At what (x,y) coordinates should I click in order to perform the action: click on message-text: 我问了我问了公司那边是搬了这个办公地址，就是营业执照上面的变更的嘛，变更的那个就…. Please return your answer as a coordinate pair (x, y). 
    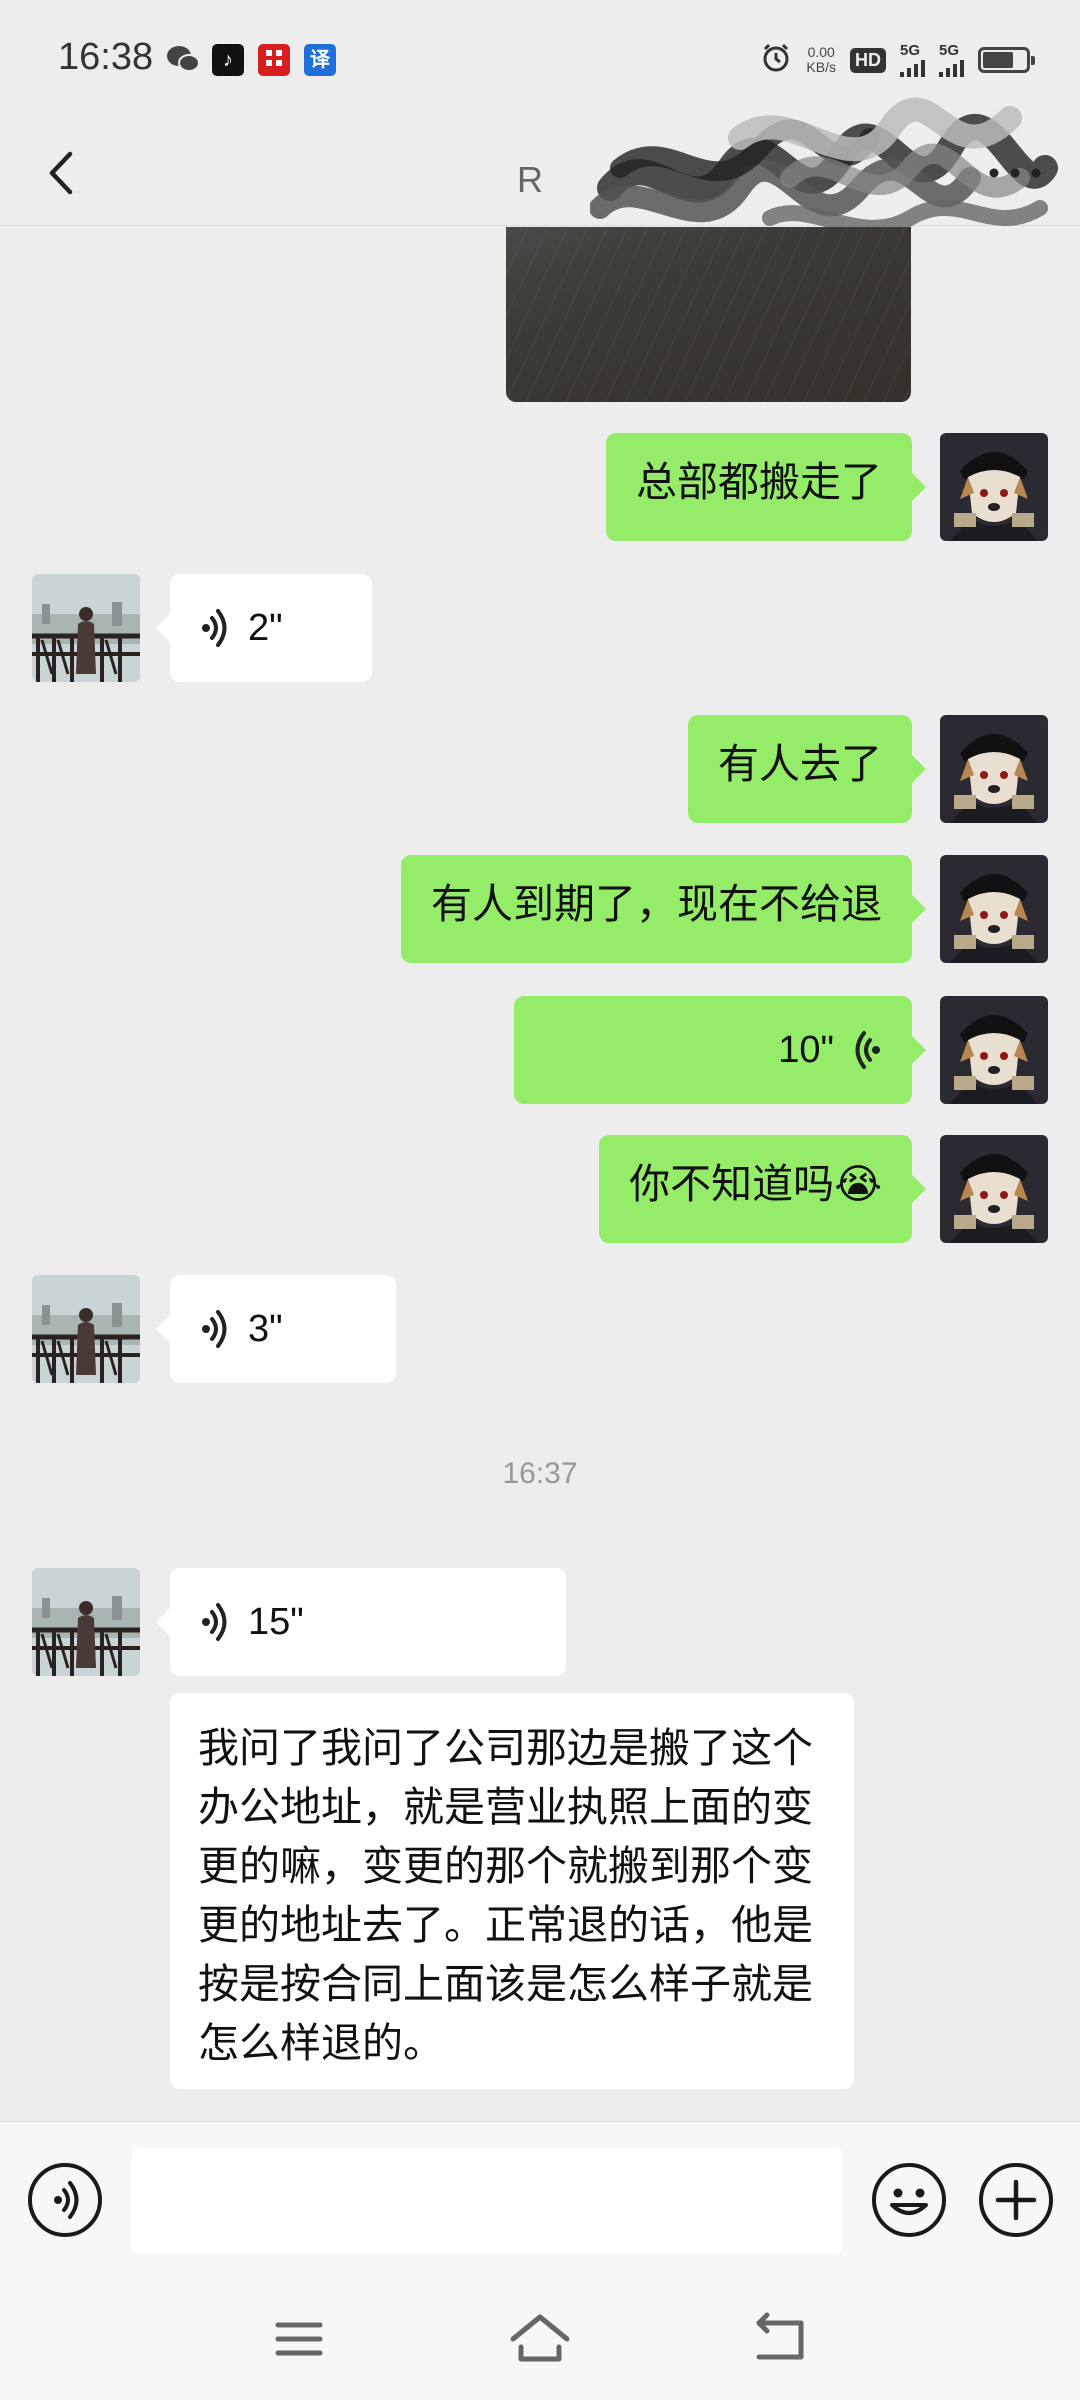
    Looking at the image, I should click on (505, 1895).